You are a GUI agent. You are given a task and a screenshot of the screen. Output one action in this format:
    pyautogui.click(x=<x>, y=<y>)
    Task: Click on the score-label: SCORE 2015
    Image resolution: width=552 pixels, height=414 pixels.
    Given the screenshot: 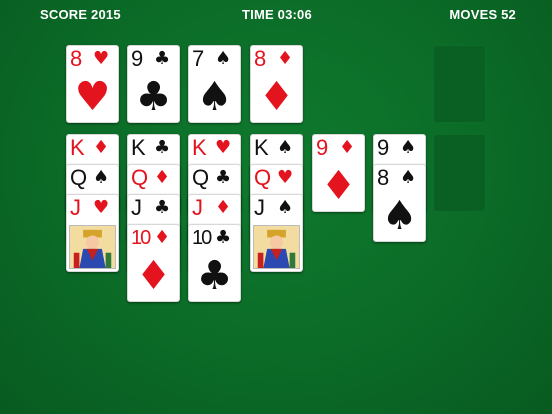 What is the action you would take?
    pyautogui.click(x=80, y=14)
    